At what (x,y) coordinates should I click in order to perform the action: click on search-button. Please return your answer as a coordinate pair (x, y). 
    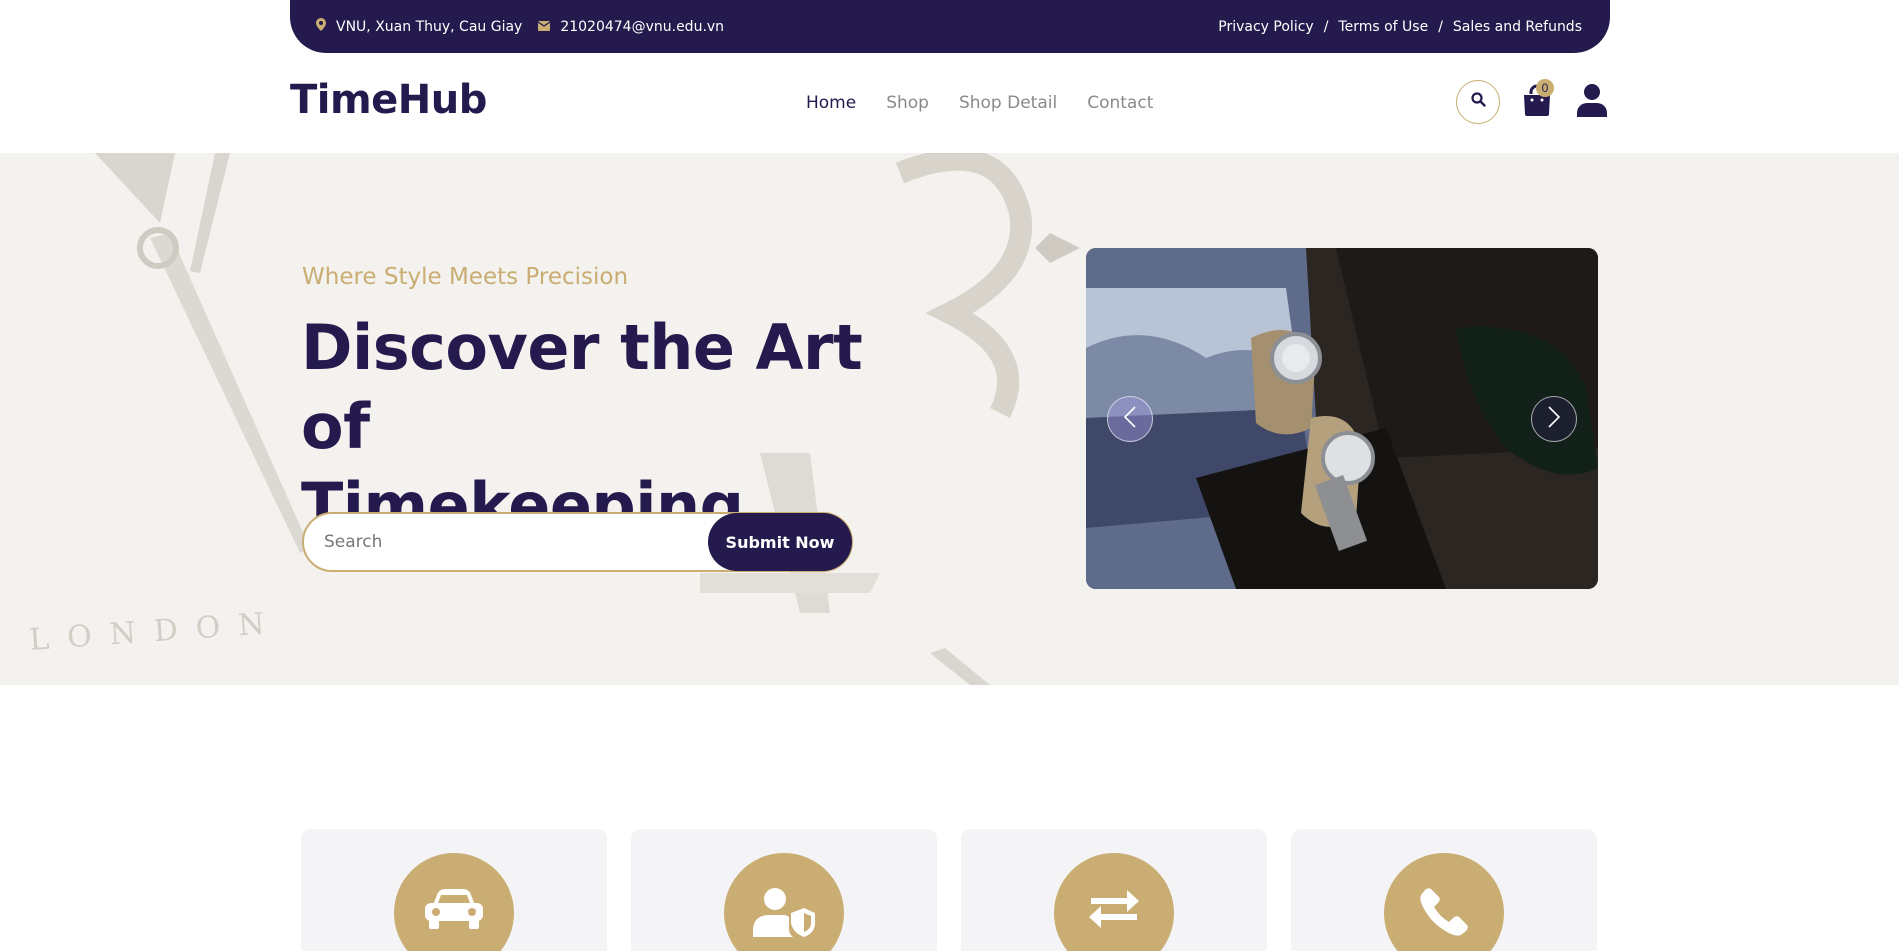
    Looking at the image, I should click on (1478, 102).